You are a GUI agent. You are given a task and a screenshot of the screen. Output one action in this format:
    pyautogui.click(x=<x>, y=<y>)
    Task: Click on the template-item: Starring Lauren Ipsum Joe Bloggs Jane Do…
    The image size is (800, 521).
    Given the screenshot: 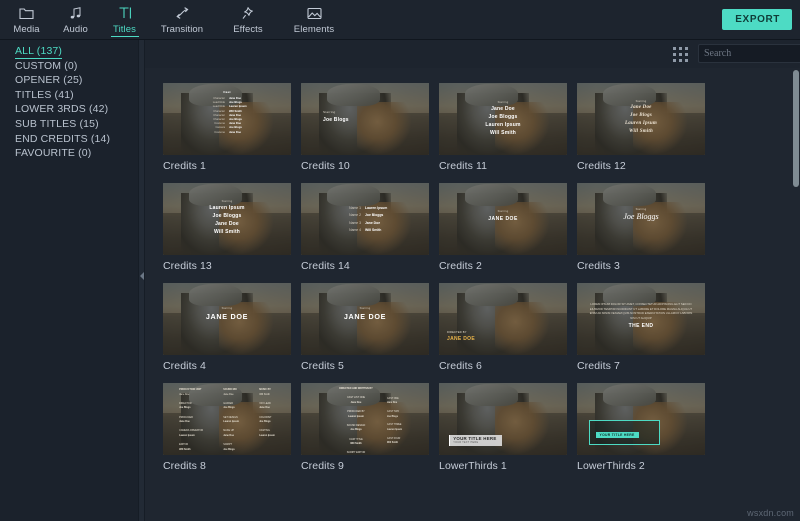 What is the action you would take?
    pyautogui.click(x=231, y=227)
    